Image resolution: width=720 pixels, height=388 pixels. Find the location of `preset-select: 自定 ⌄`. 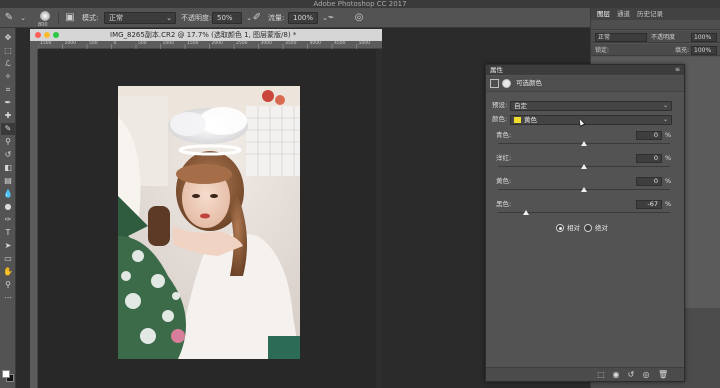

preset-select: 自定 ⌄ is located at coordinates (591, 106).